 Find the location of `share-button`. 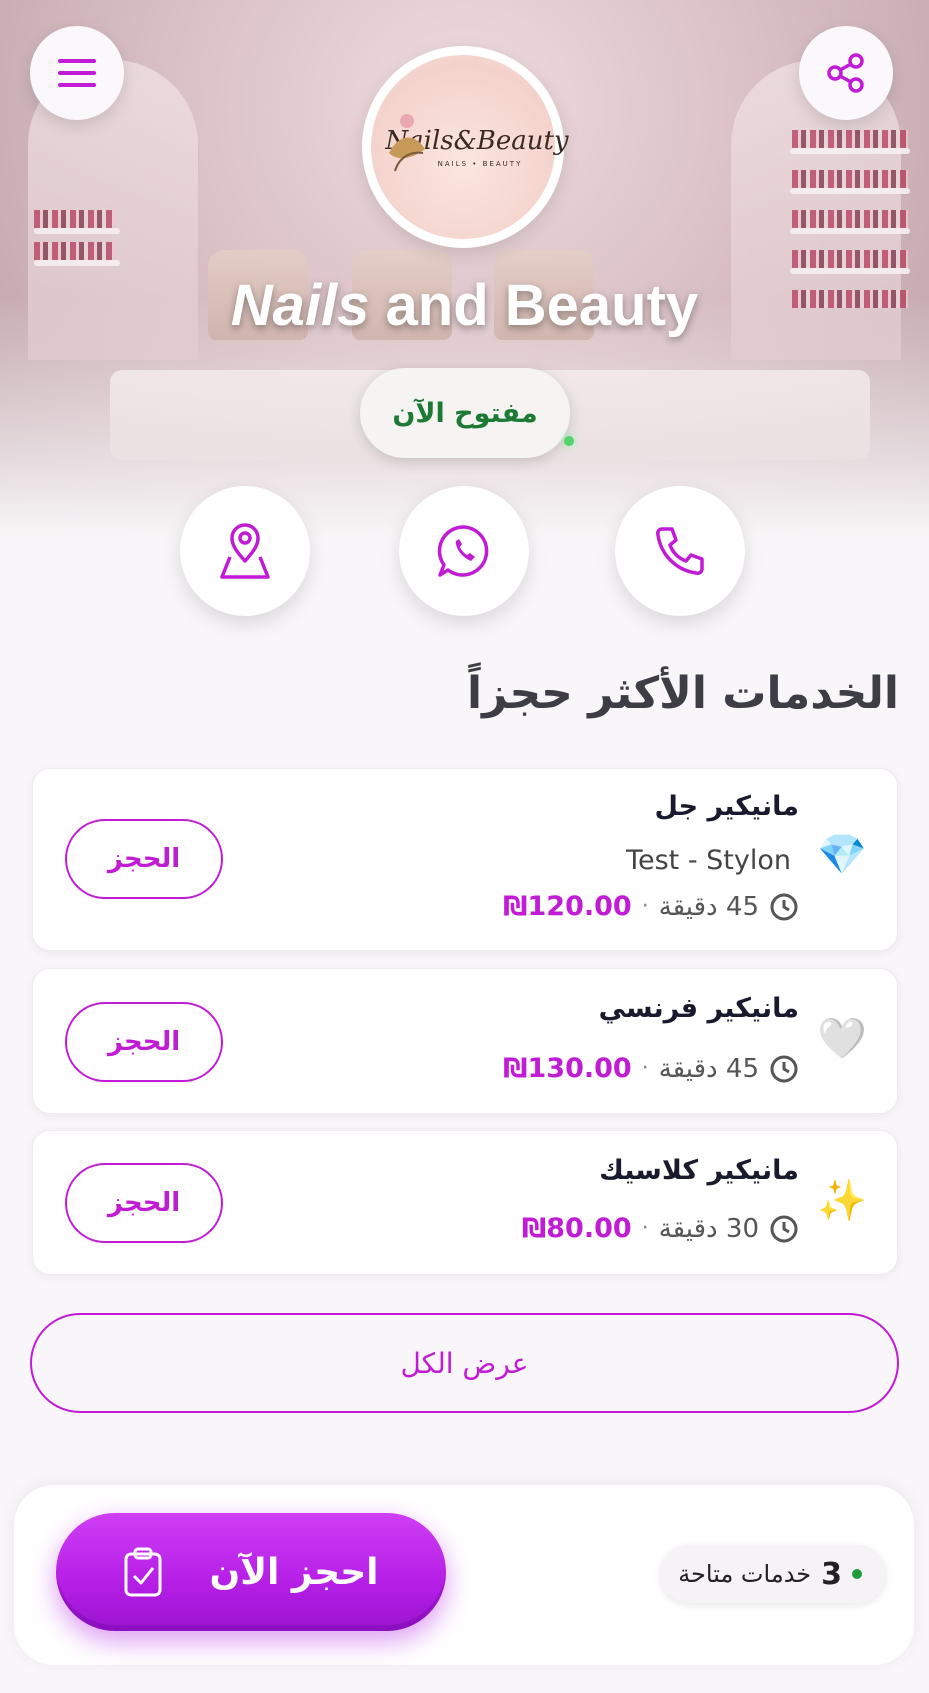

share-button is located at coordinates (846, 73).